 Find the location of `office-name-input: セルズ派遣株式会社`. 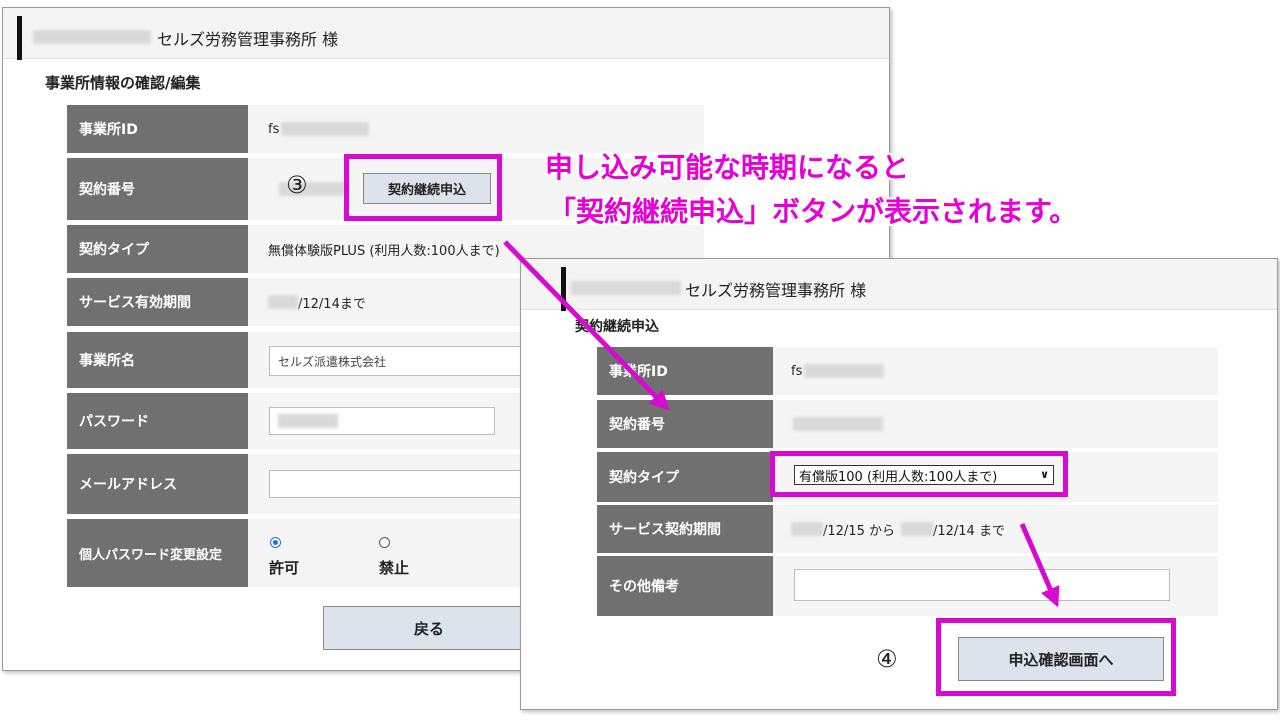

office-name-input: セルズ派遣株式会社 is located at coordinates (409, 361).